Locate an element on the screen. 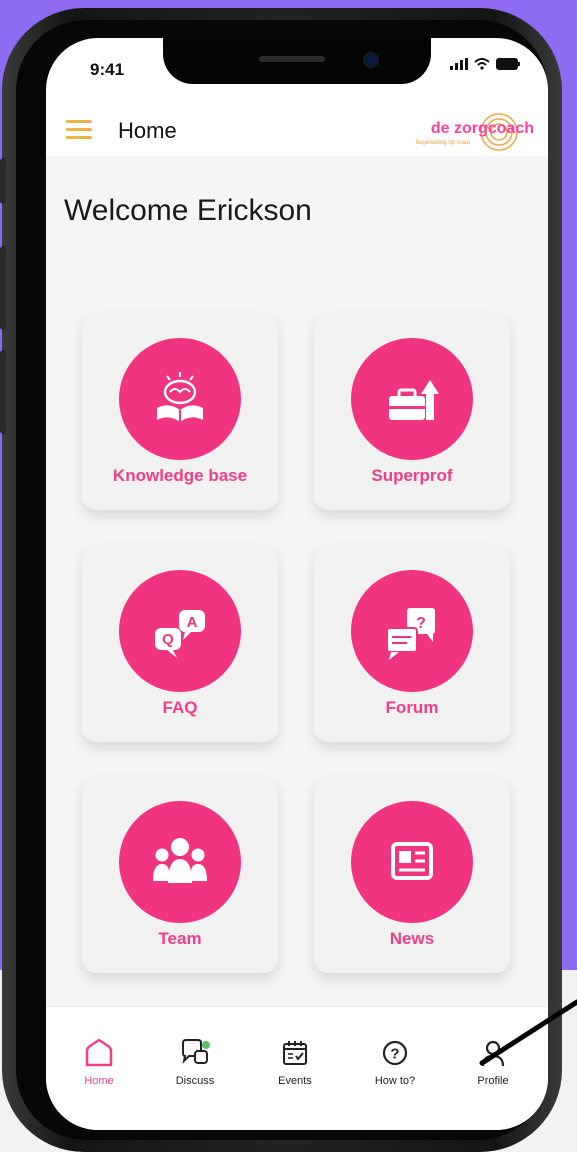 The image size is (577, 1152). book-brain-icon is located at coordinates (180, 397).